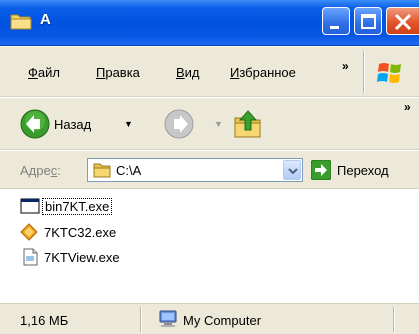  I want to click on address-value: C:\A, so click(129, 170).